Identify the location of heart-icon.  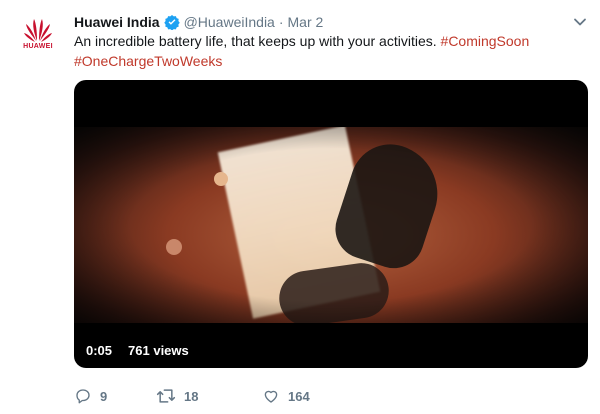
(271, 396).